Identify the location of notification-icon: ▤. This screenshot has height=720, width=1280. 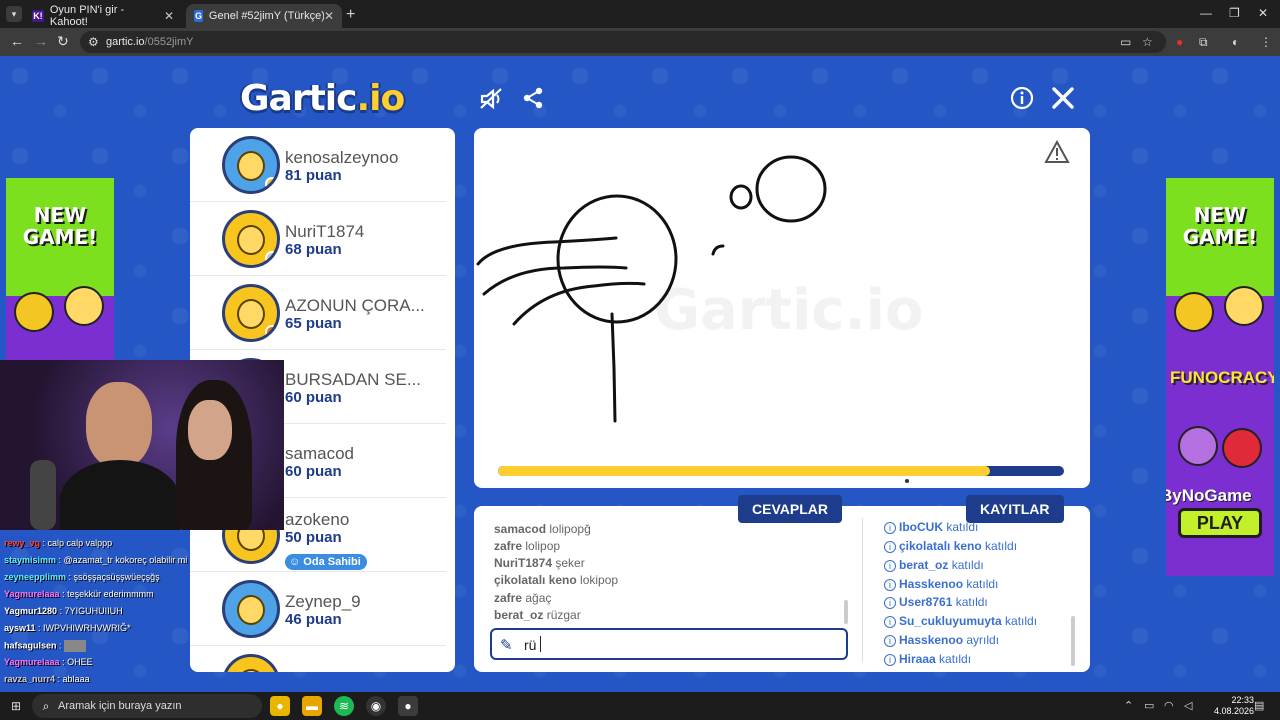
(1259, 705).